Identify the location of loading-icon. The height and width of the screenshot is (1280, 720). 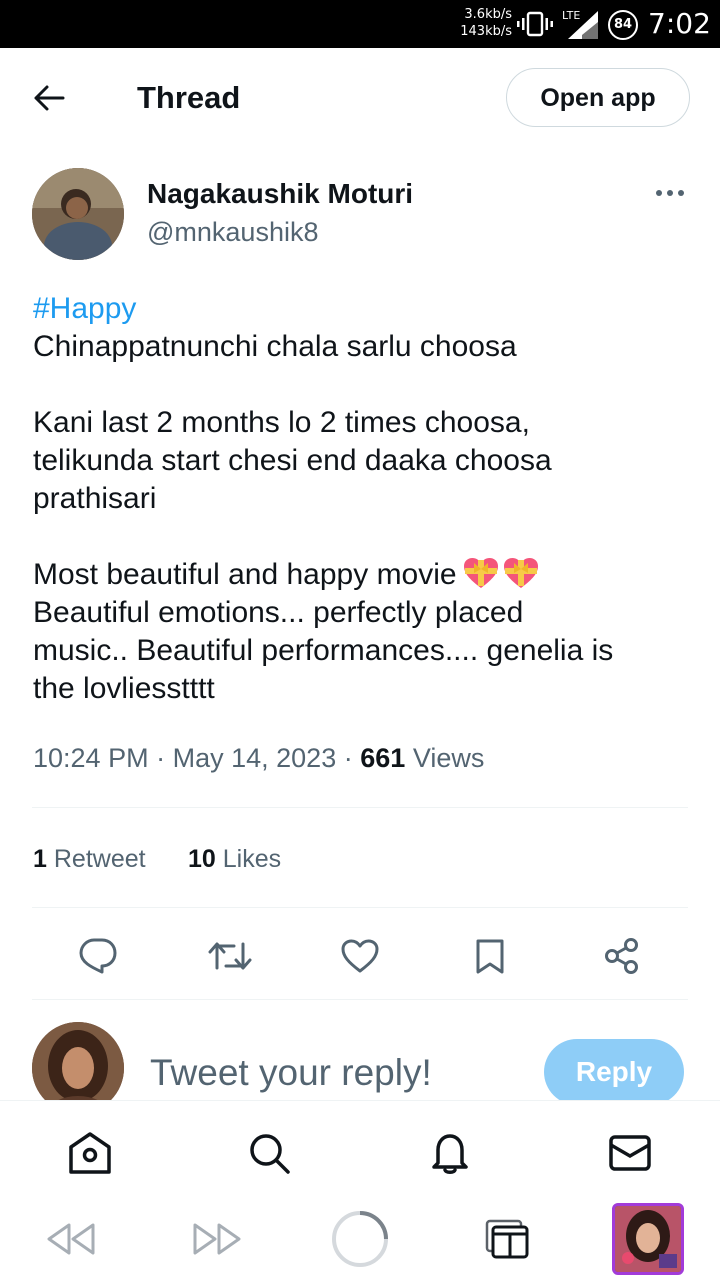
(360, 1239).